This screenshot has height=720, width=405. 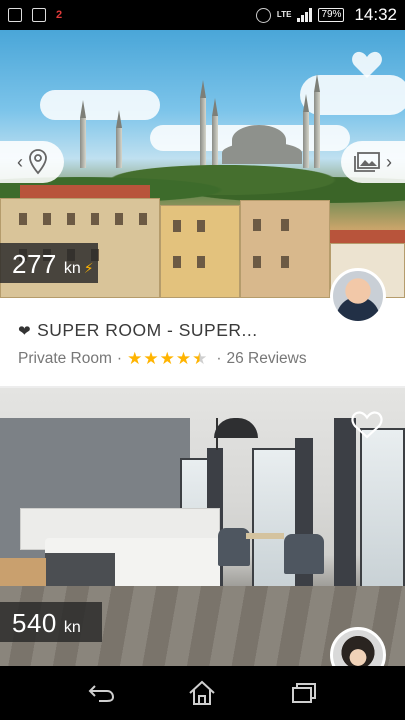 What do you see at coordinates (88, 268) in the screenshot?
I see `instant-book-icon: ⚡` at bounding box center [88, 268].